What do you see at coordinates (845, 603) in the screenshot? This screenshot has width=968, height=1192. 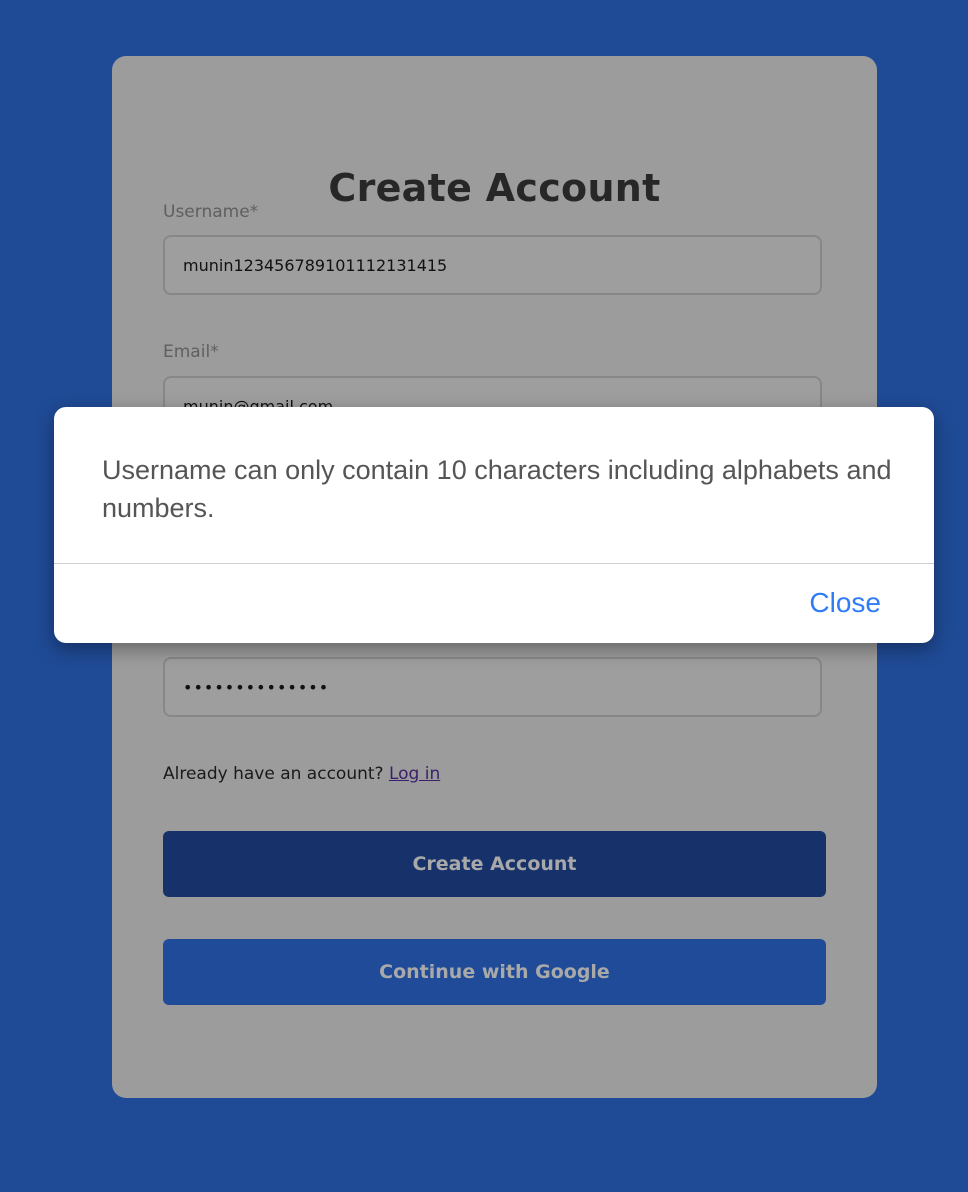 I see `close-button: Close` at bounding box center [845, 603].